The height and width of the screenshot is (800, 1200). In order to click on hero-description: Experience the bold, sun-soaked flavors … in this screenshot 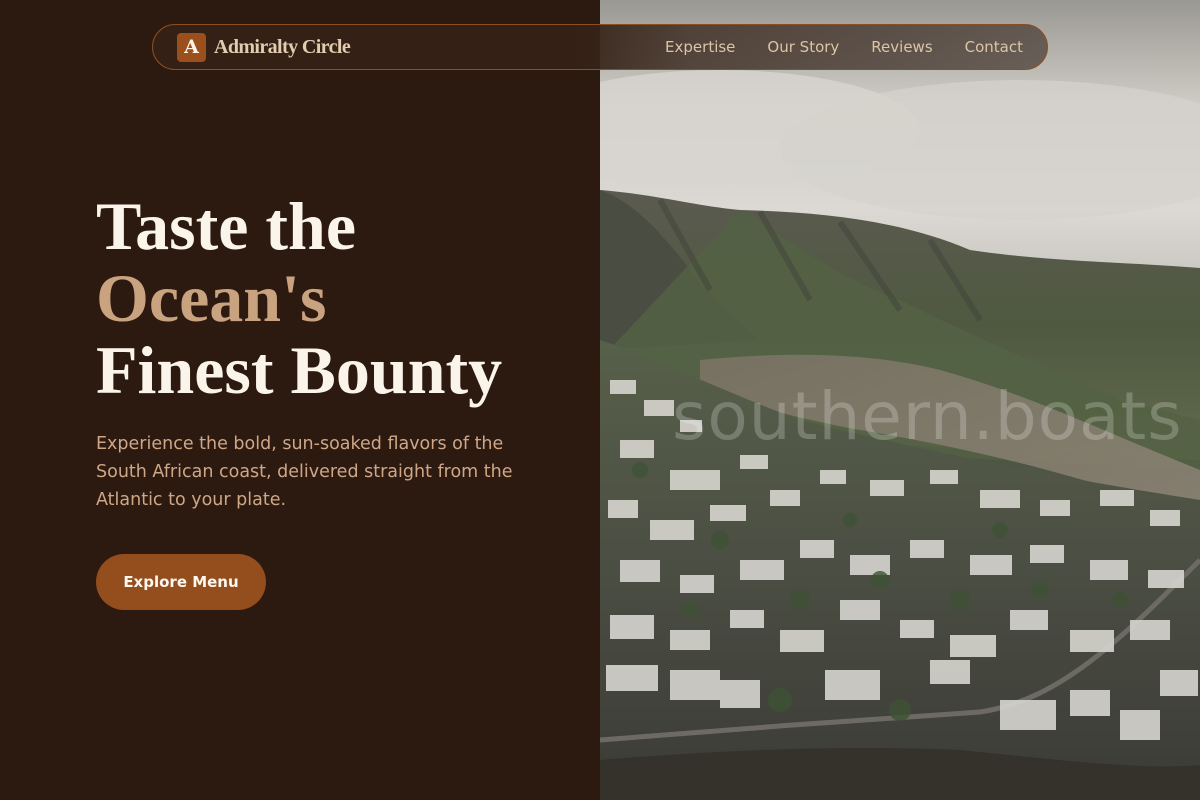, I will do `click(304, 472)`.